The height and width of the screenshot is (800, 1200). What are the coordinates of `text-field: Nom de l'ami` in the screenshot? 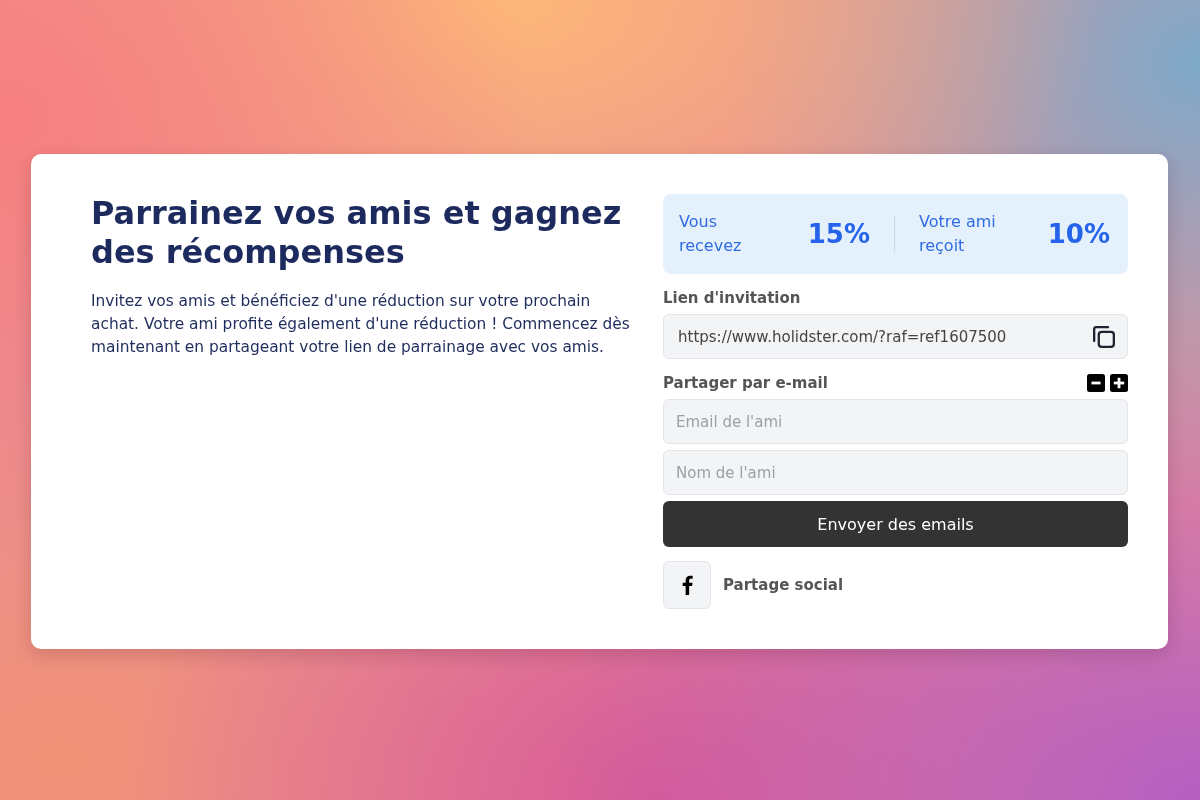 It's located at (895, 472).